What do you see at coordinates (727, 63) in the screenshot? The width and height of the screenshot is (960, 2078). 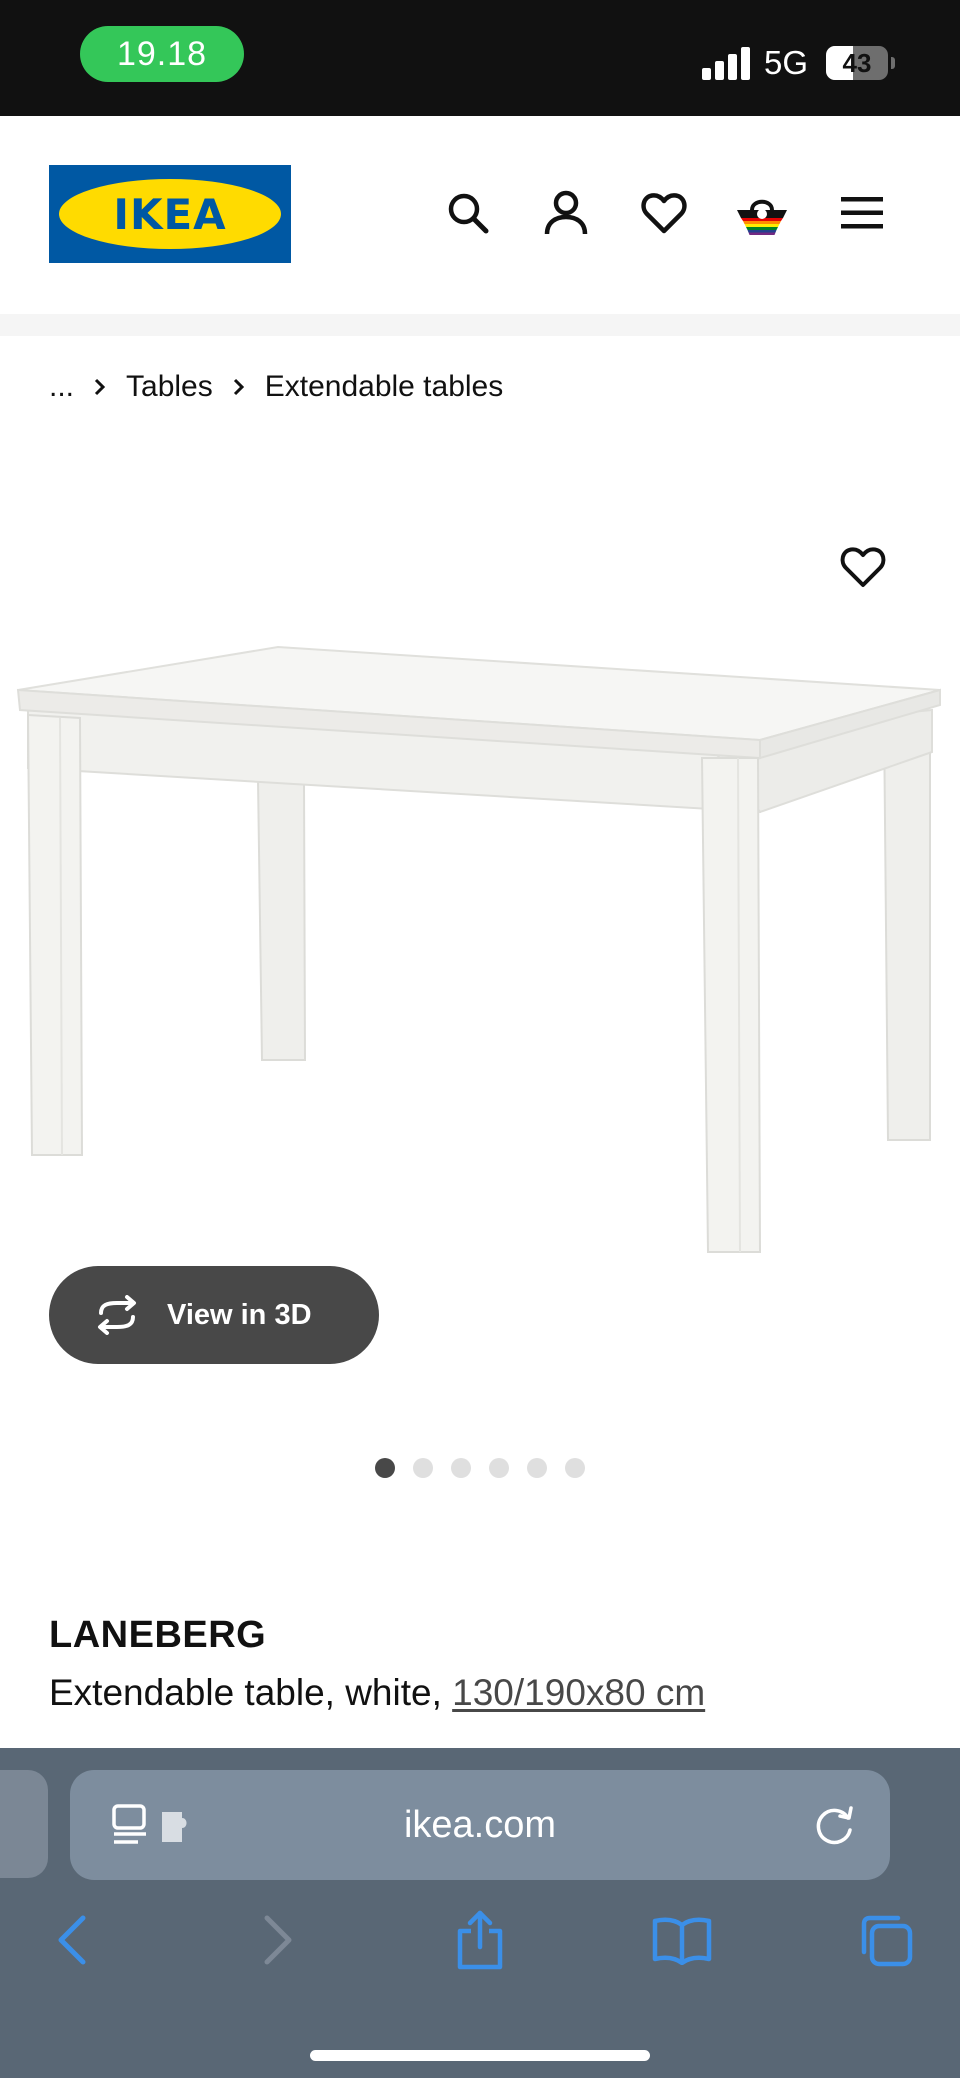 I see `signal-icon` at bounding box center [727, 63].